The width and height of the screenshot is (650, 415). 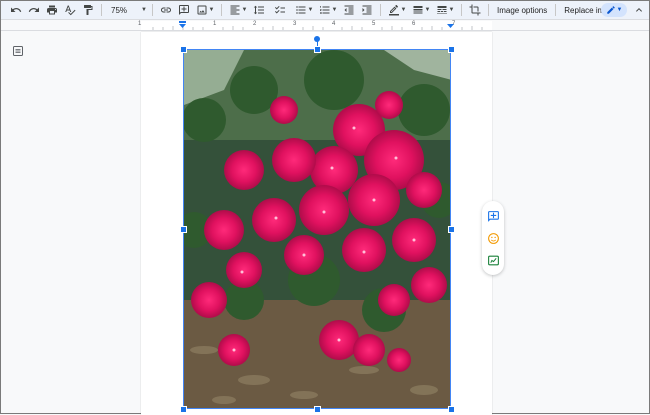 I want to click on resize-handle-right, so click(x=451, y=229).